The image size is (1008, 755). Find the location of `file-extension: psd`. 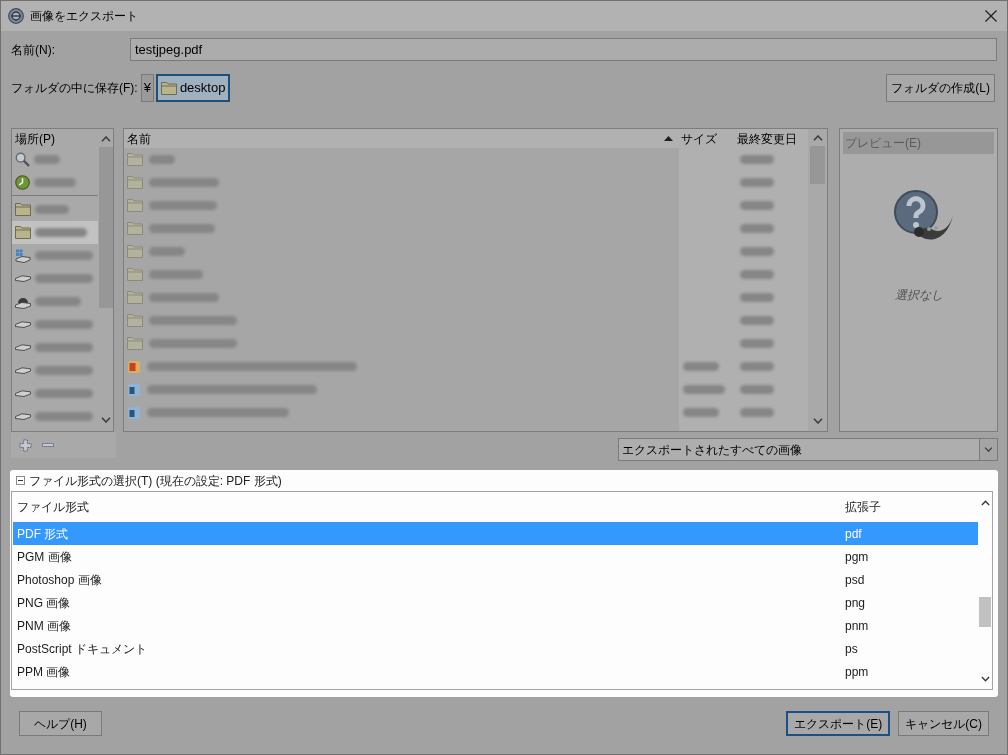

file-extension: psd is located at coordinates (854, 580).